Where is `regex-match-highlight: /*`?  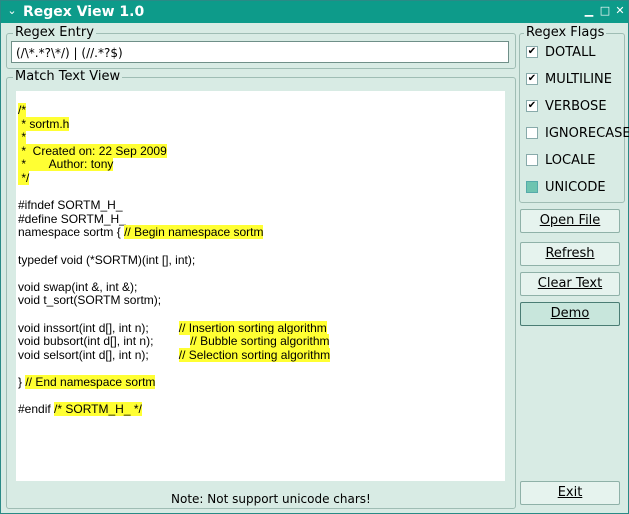 regex-match-highlight: /* is located at coordinates (22, 110).